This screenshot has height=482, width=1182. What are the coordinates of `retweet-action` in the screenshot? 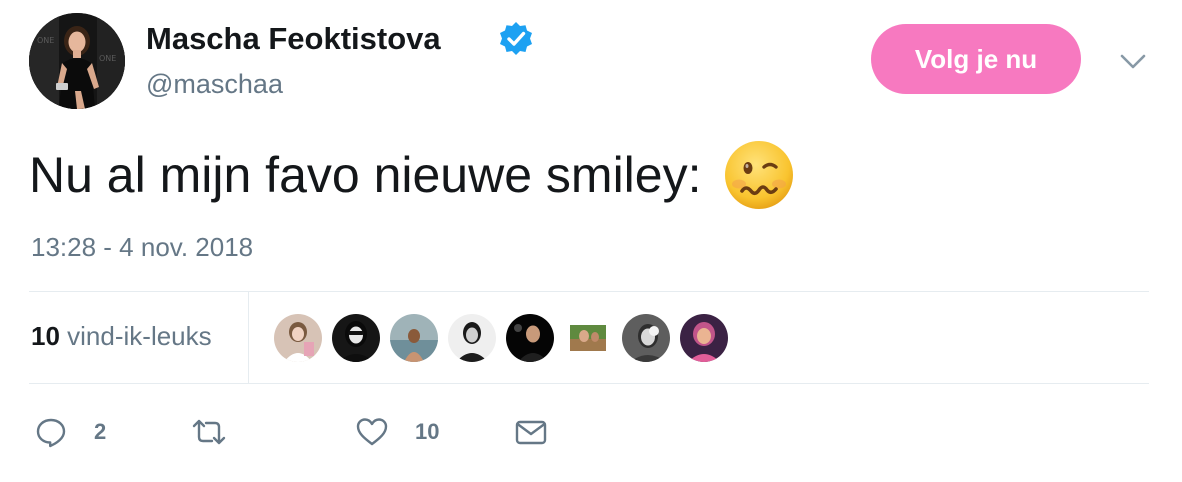 It's located at (209, 432).